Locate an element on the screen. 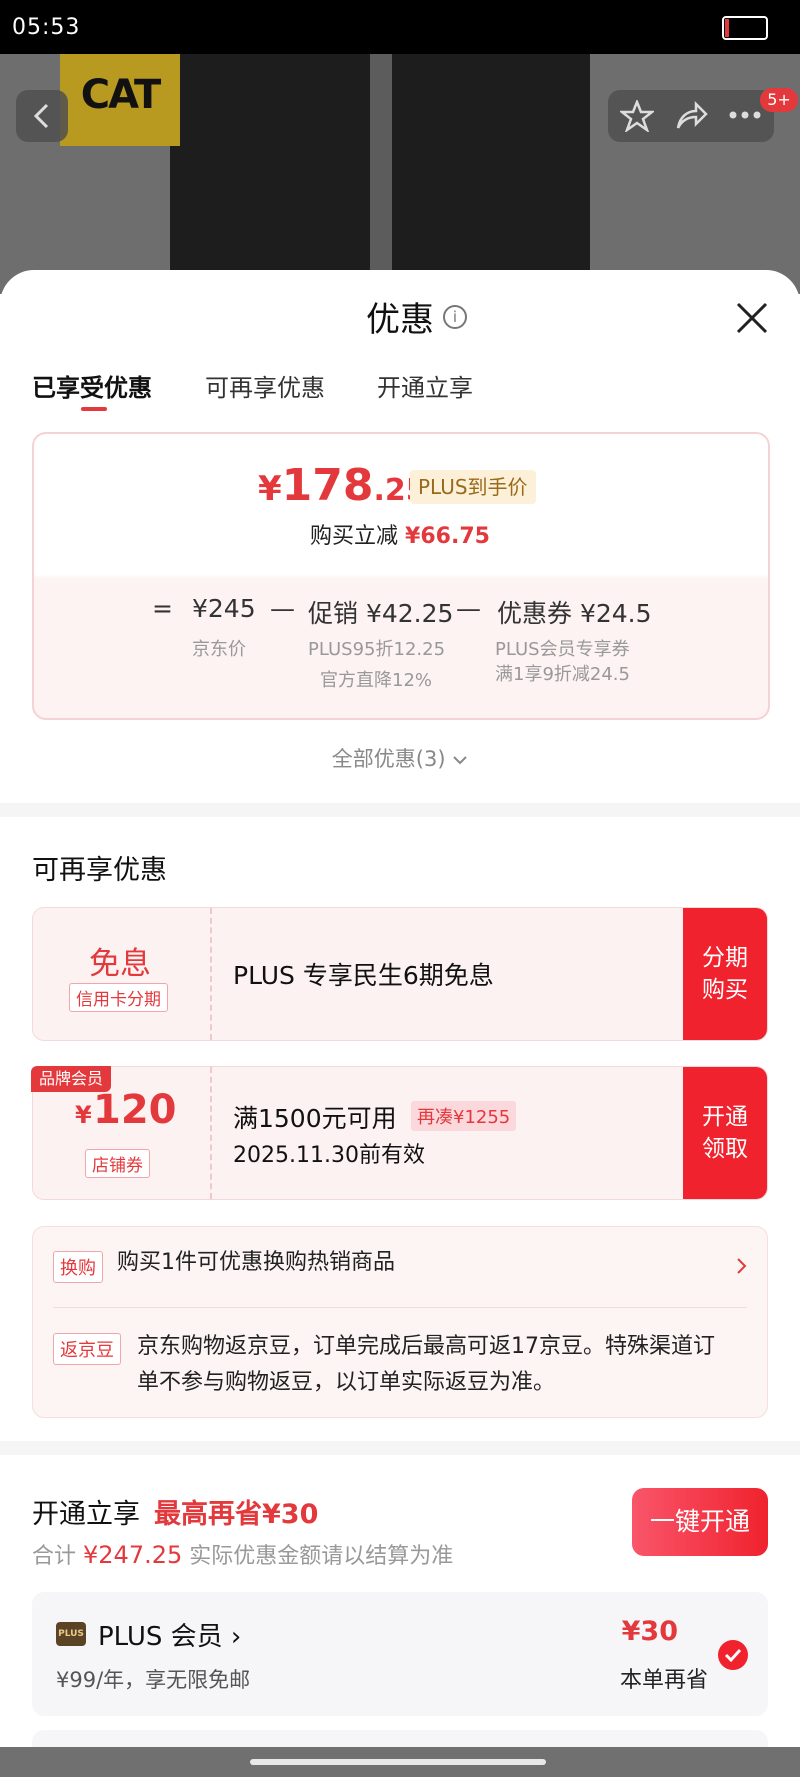 This screenshot has width=800, height=1777. coupon-condition: 满1500元可用 is located at coordinates (315, 1118).